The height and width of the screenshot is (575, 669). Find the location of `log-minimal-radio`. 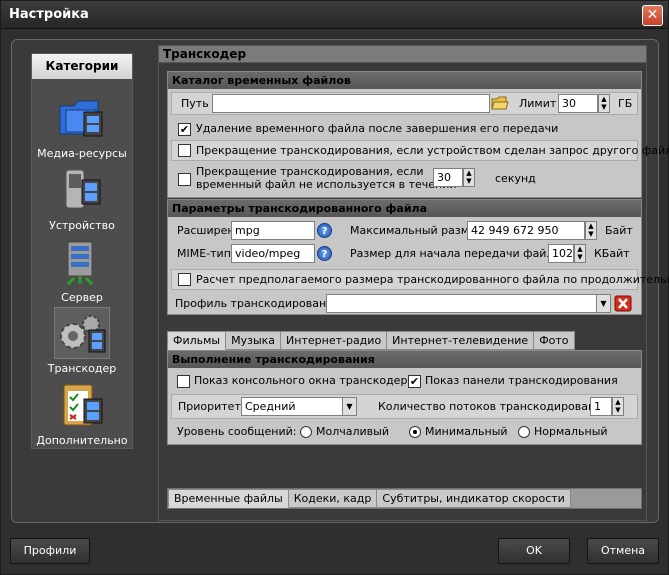

log-minimal-radio is located at coordinates (415, 432).